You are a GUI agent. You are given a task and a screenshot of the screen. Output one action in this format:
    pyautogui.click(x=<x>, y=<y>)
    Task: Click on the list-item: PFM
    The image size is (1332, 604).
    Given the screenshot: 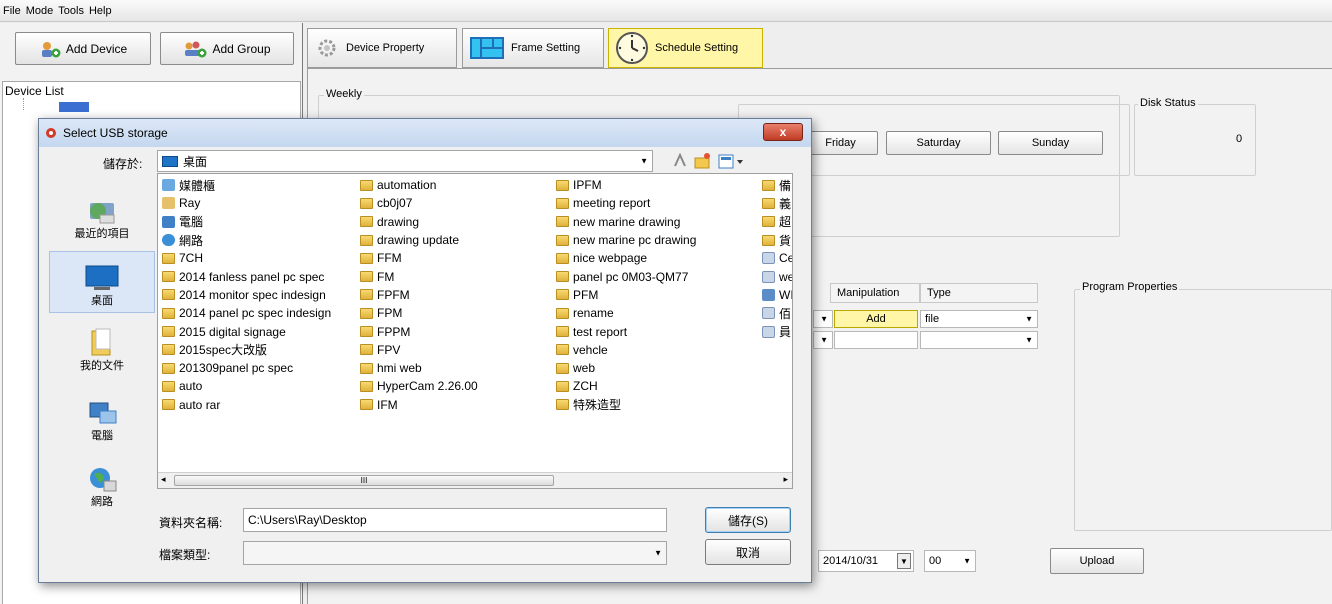 What is the action you would take?
    pyautogui.click(x=626, y=295)
    